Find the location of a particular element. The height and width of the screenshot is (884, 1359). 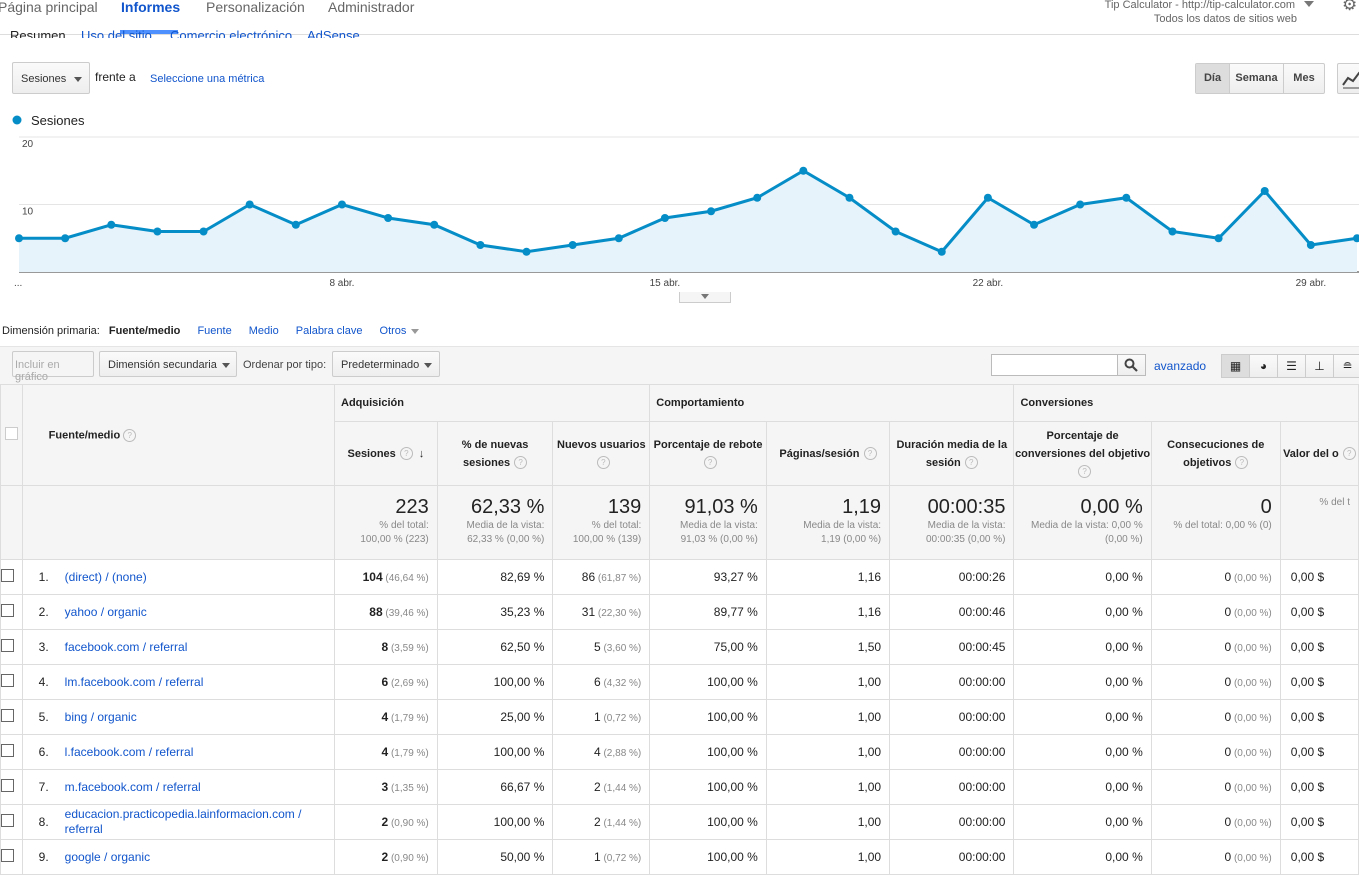

dimension-column-header: Fuente/medio ? is located at coordinates (178, 435).